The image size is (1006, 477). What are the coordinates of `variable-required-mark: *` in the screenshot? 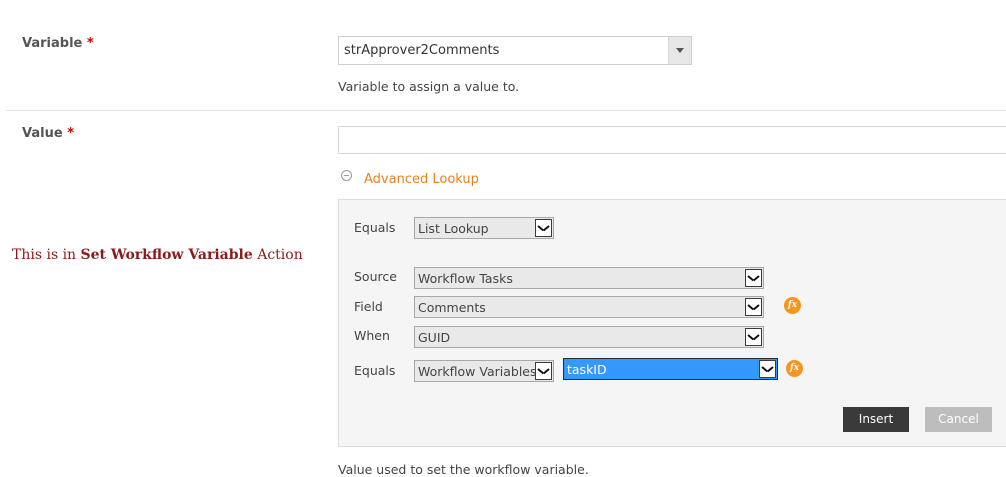 It's located at (90, 43).